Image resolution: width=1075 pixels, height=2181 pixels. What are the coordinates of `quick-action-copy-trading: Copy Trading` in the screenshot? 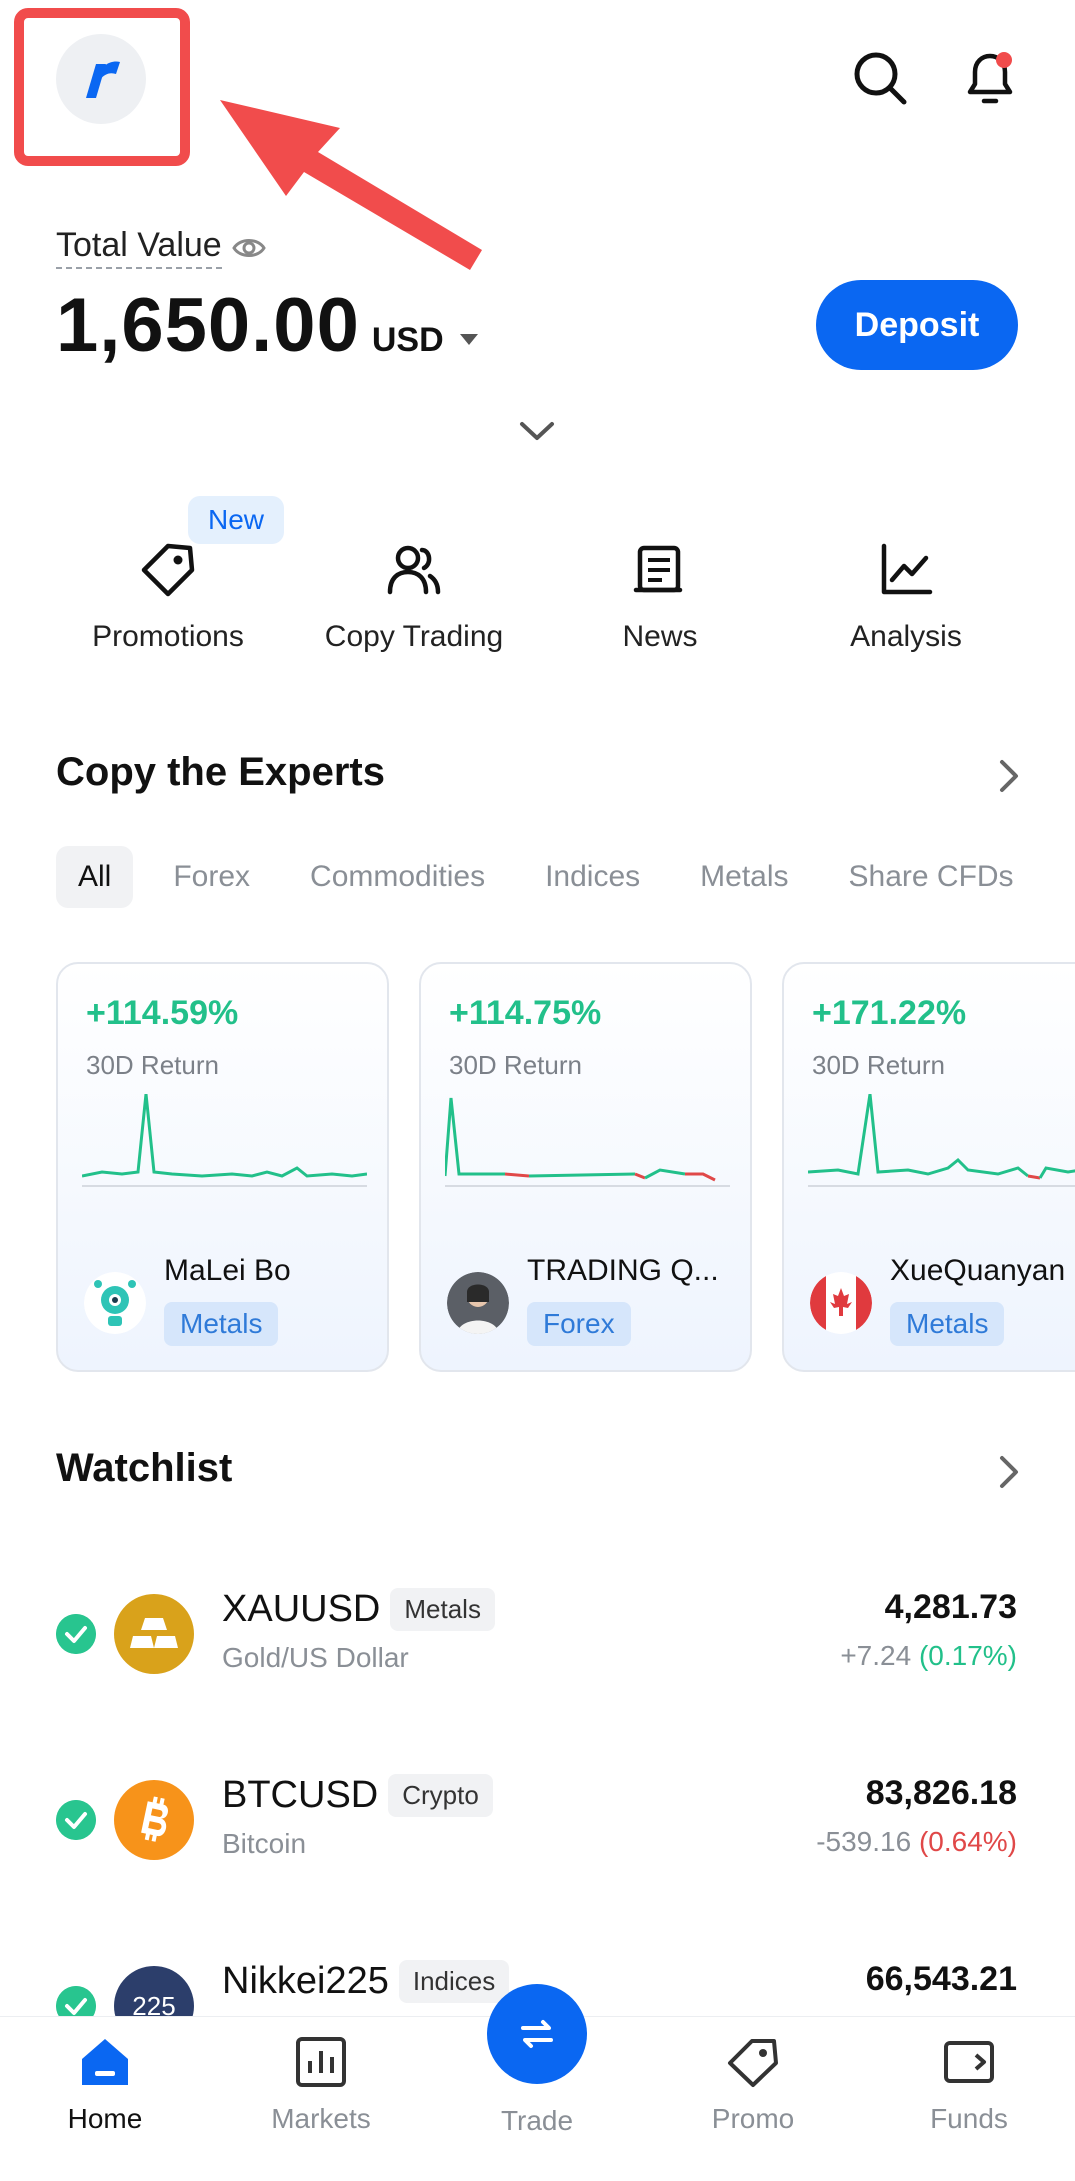 It's located at (414, 597).